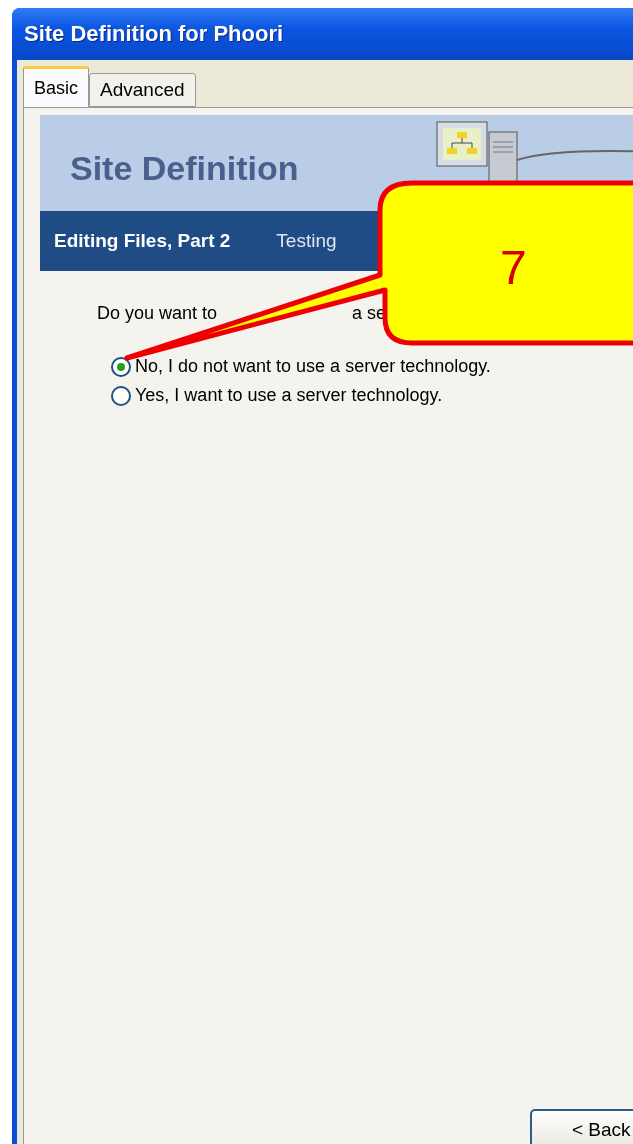  Describe the element at coordinates (372, 395) in the screenshot. I see `radio-option: Yes, I want to use a server technology.` at that location.